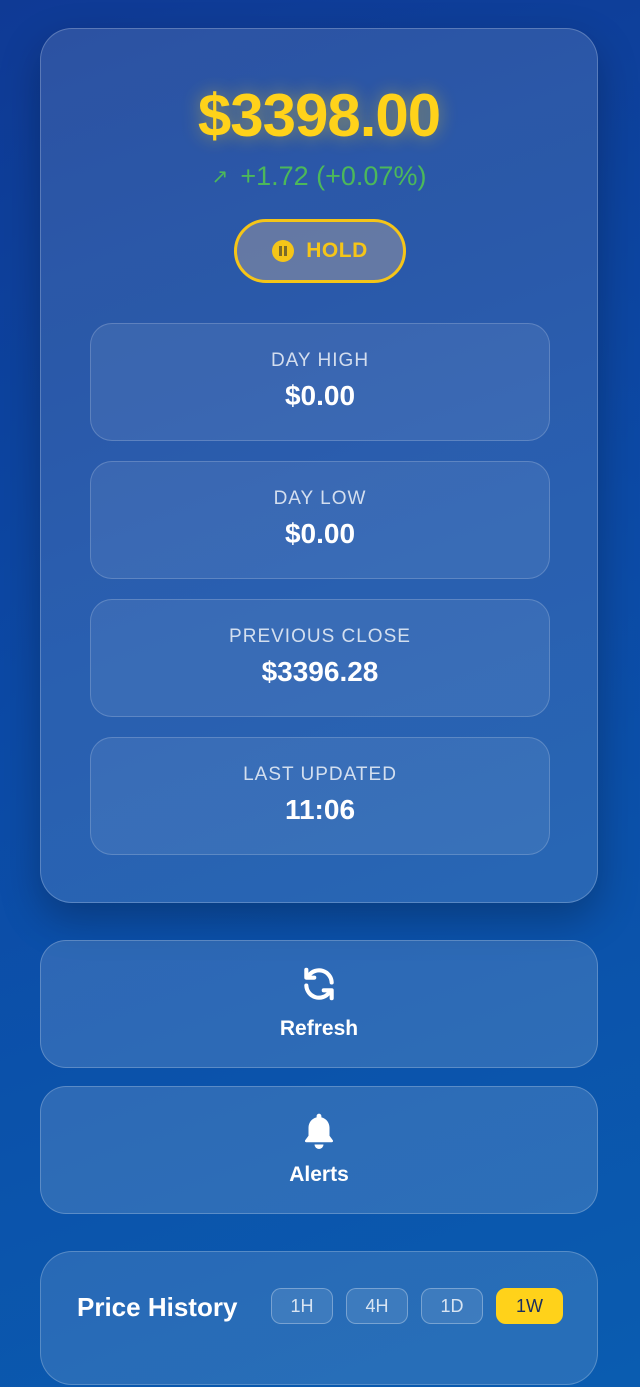 This screenshot has width=640, height=1387. What do you see at coordinates (319, 1174) in the screenshot?
I see `alerts-label: Alerts` at bounding box center [319, 1174].